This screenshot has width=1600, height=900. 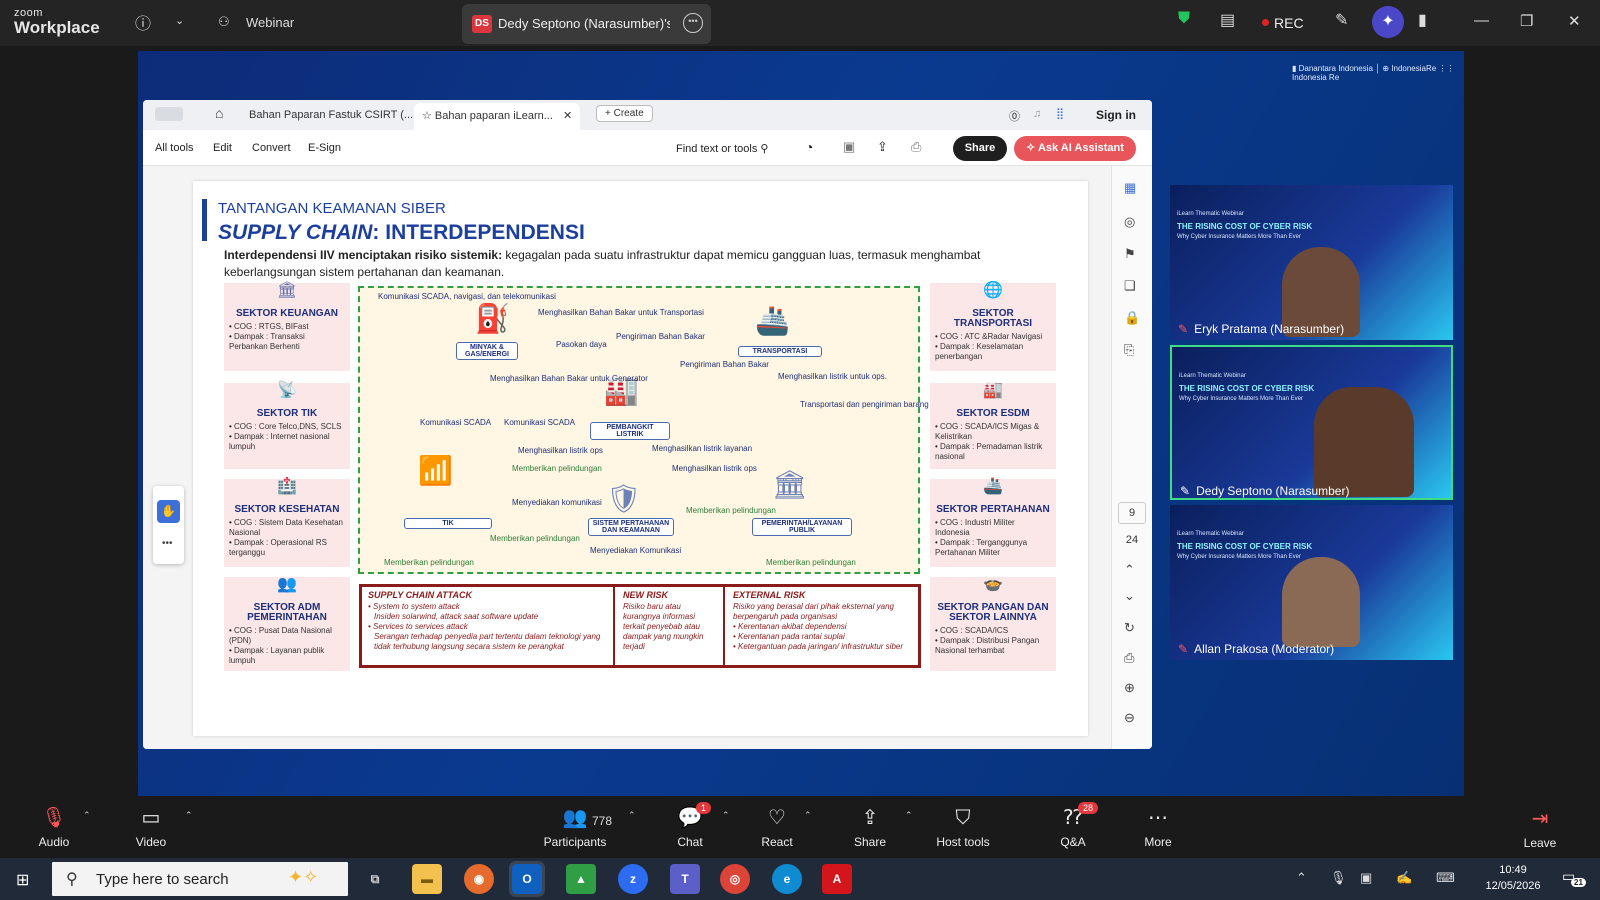 What do you see at coordinates (87, 815) in the screenshot?
I see `audio-options-caret: ⌃` at bounding box center [87, 815].